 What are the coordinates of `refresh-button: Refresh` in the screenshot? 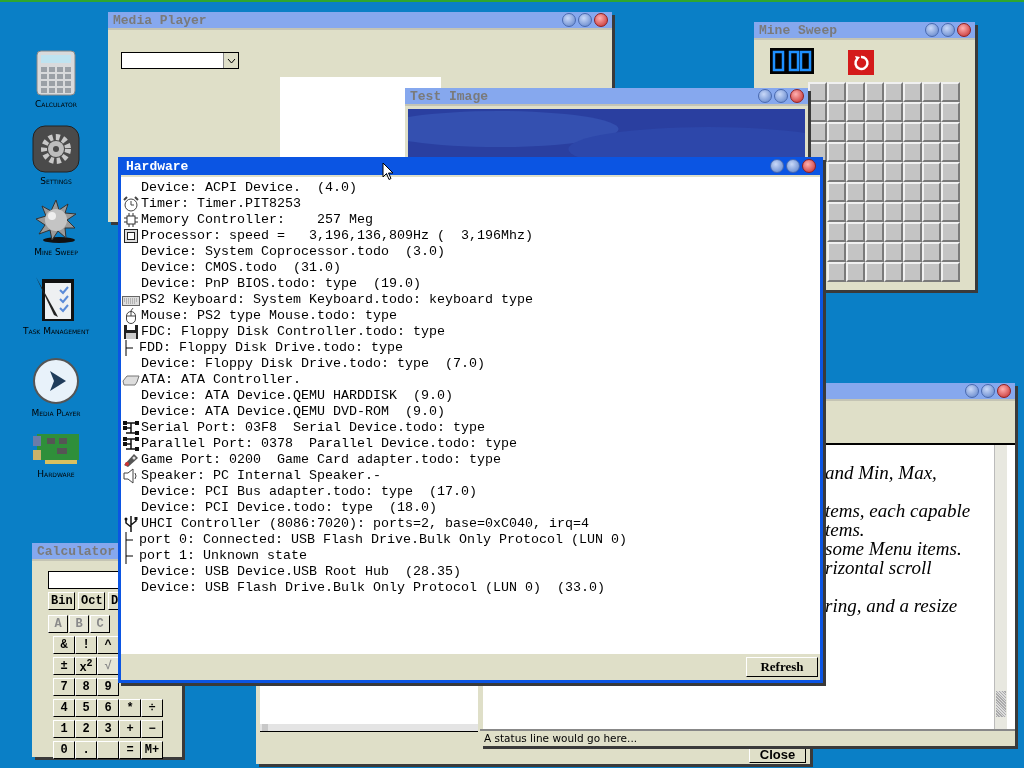 It's located at (782, 667).